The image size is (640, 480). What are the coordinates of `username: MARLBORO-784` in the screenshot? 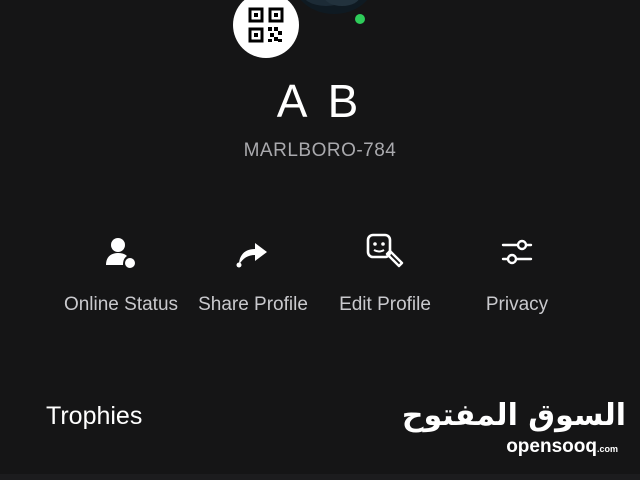 It's located at (320, 150).